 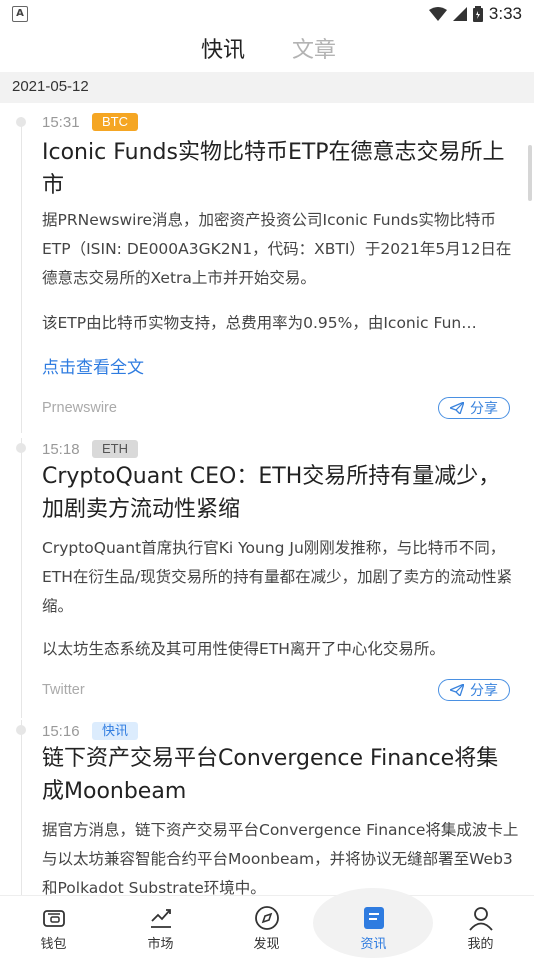 What do you see at coordinates (267, 87) in the screenshot?
I see `date-header: 2021-05-12` at bounding box center [267, 87].